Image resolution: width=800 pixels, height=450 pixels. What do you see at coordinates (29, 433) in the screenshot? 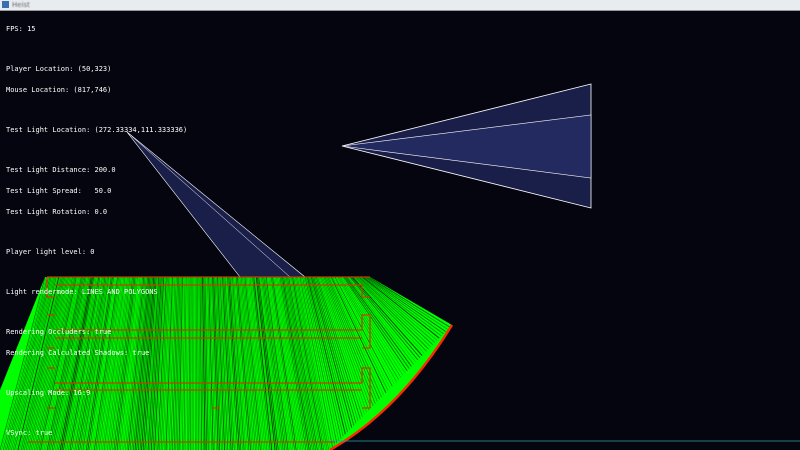
I see `vsync-text: VSync: true` at bounding box center [29, 433].